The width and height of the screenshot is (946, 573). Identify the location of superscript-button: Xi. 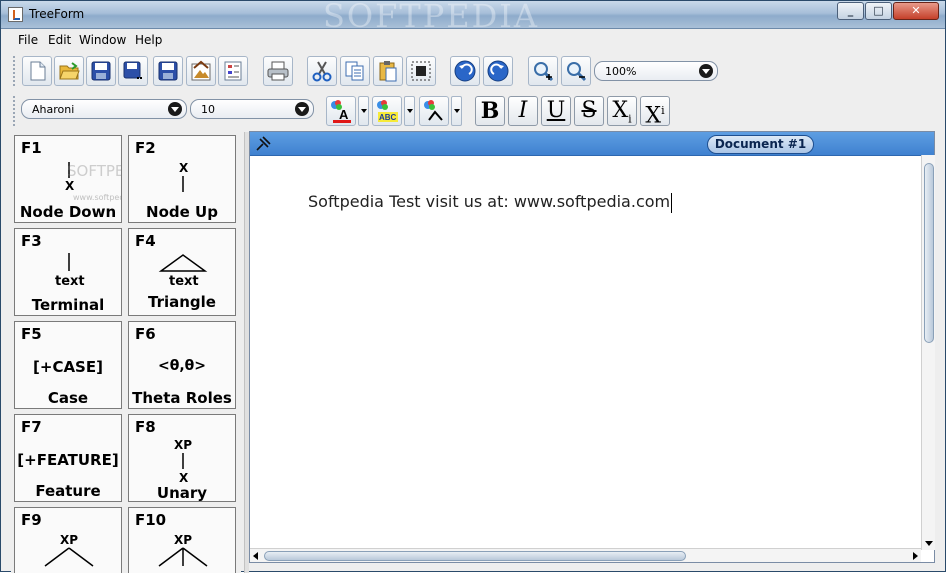
(655, 112).